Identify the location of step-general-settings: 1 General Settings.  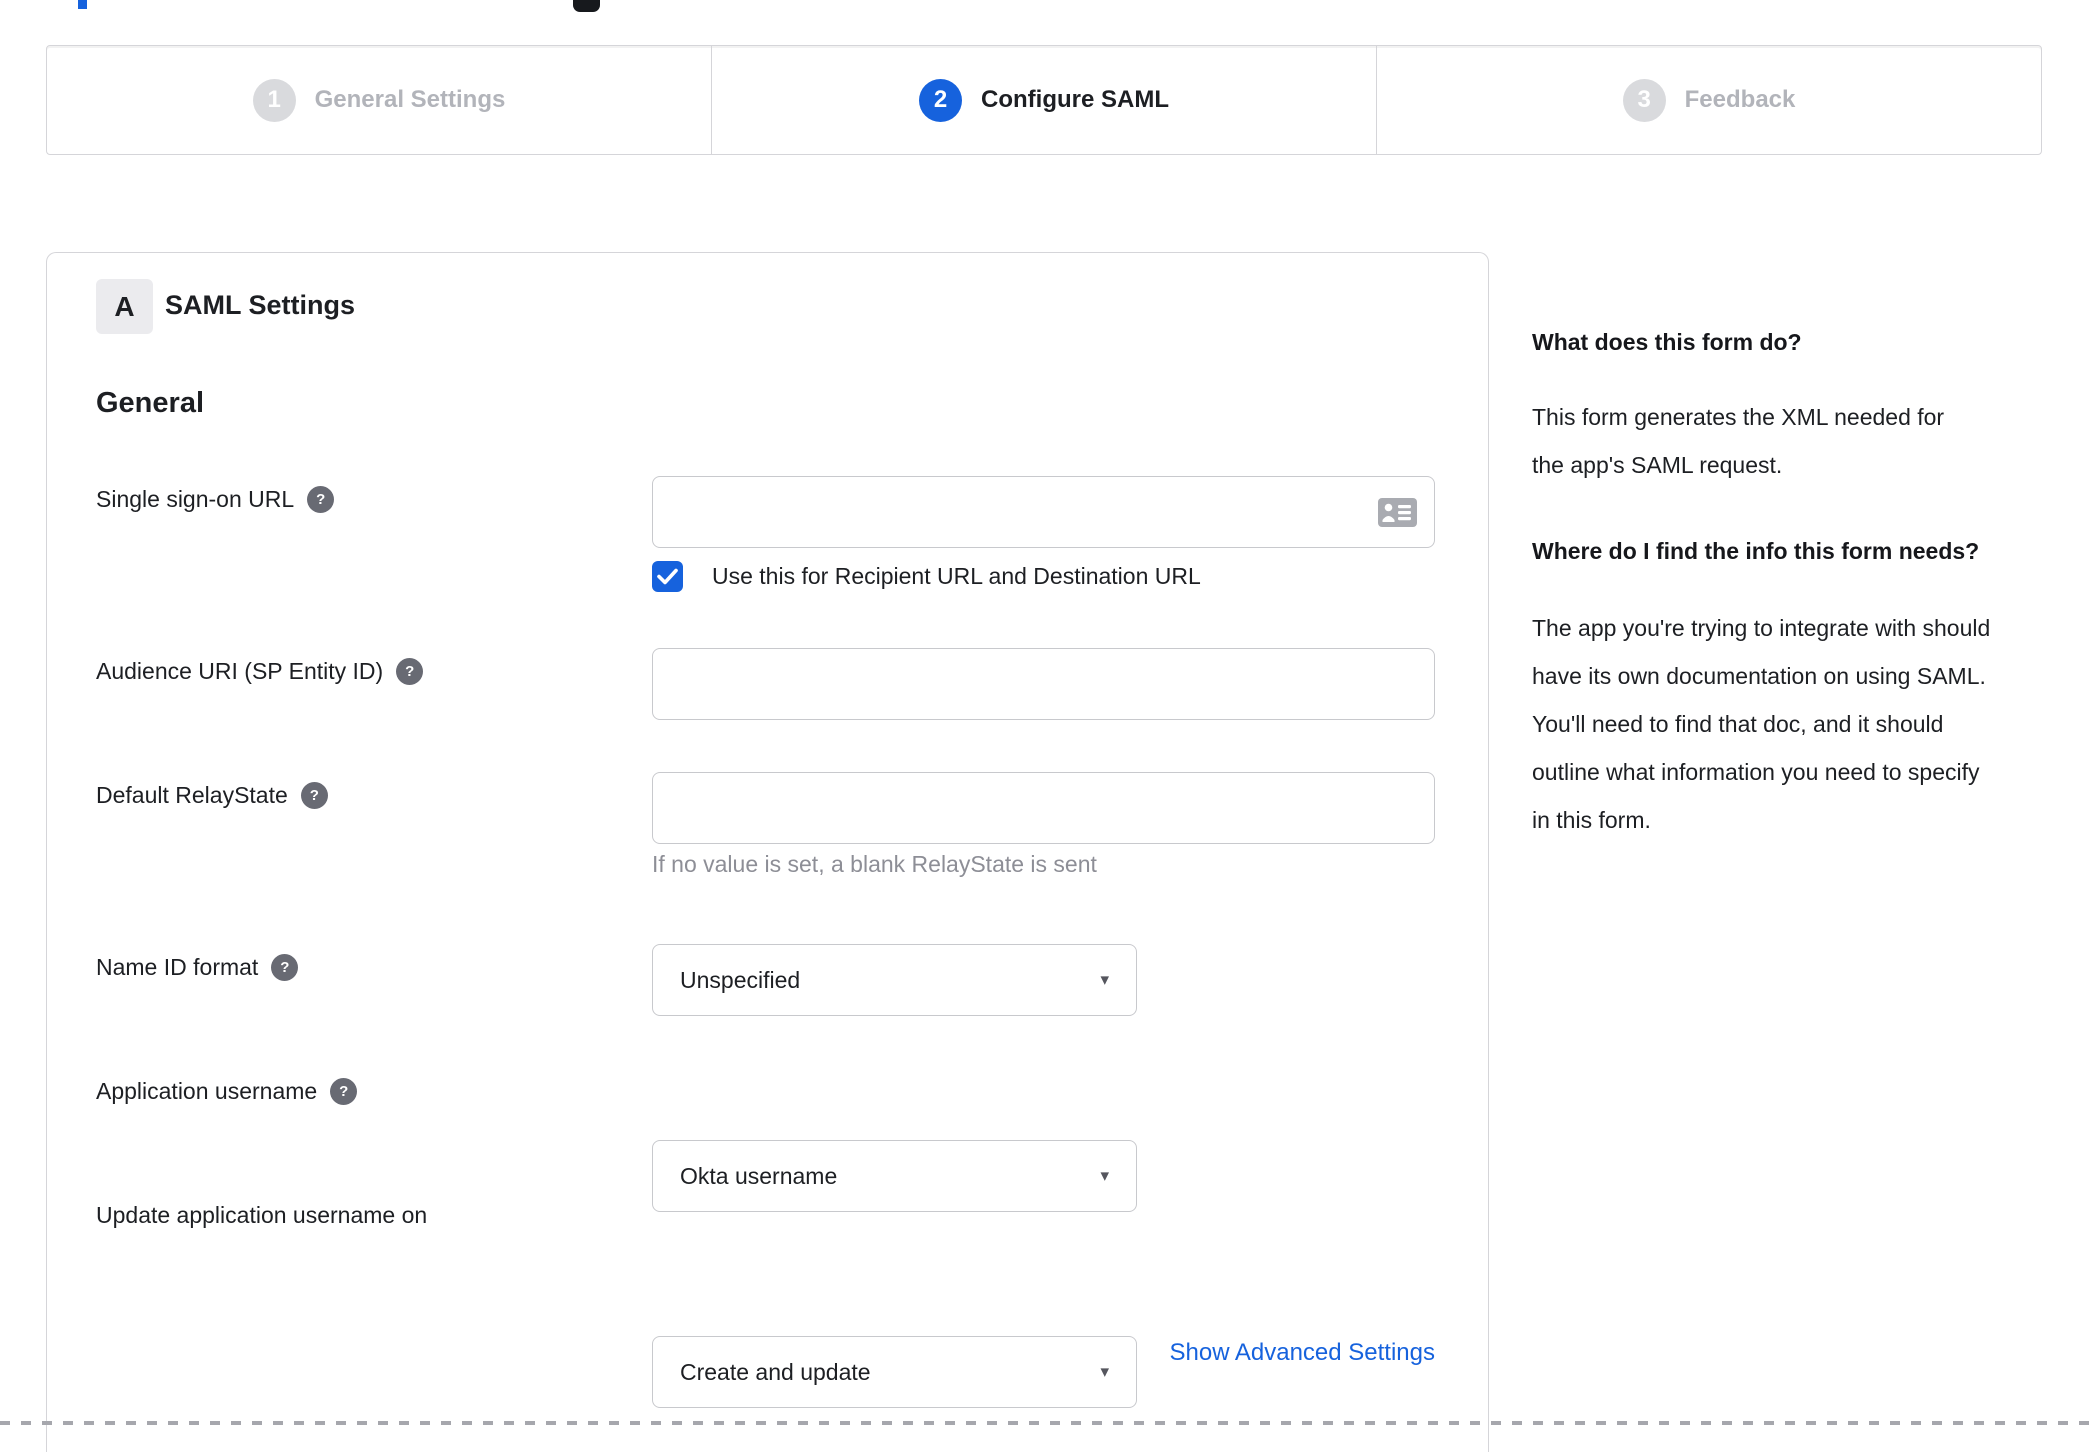
(379, 100).